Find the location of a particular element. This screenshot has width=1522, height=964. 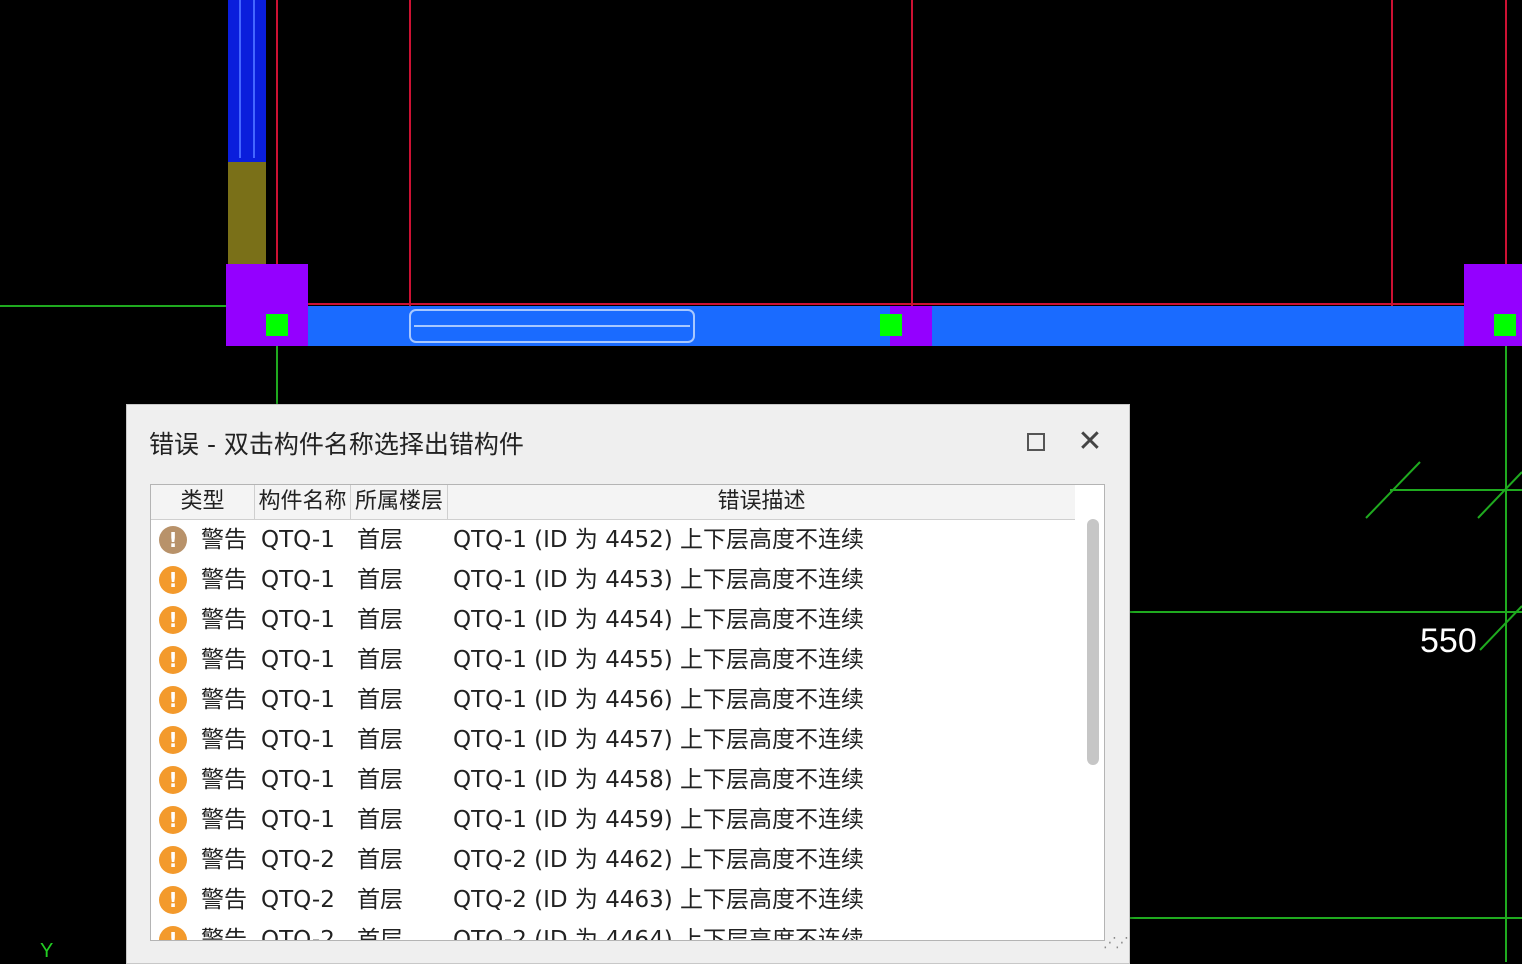

table-row: ! 警告 QTQ-1 首层 QTQ-1 (ID 为 4459) 上下层高度不连续 is located at coordinates (616, 820).